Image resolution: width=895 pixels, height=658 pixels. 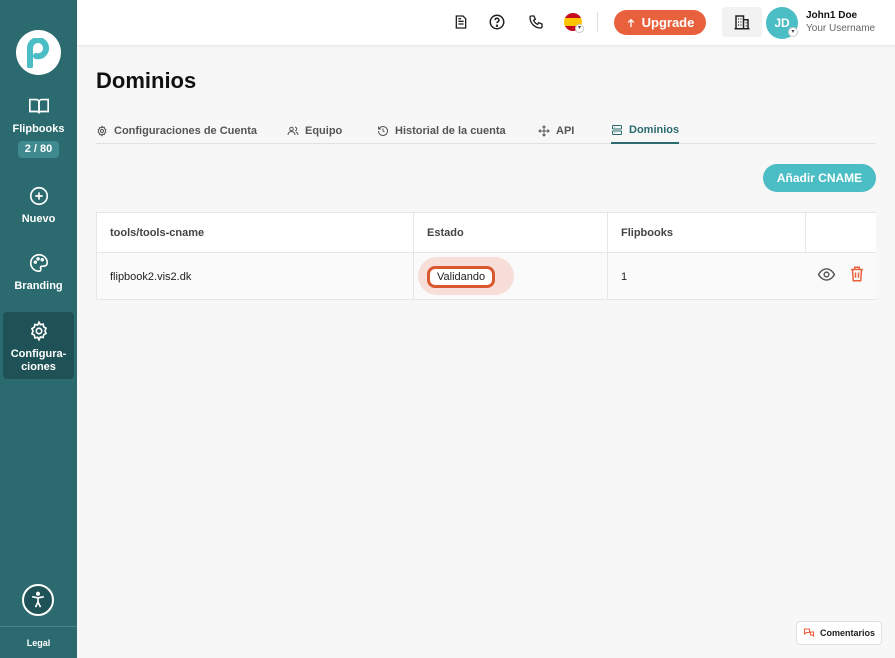 What do you see at coordinates (38, 367) in the screenshot?
I see `sidebar-item-label-line2: ciones` at bounding box center [38, 367].